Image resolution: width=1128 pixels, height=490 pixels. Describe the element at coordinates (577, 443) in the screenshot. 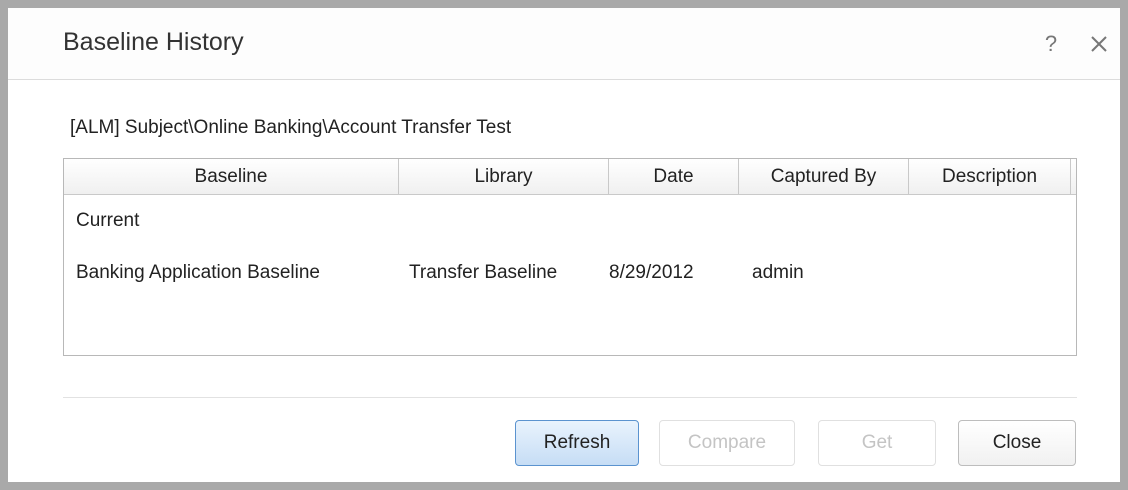

I see `refresh-button: Refresh` at that location.